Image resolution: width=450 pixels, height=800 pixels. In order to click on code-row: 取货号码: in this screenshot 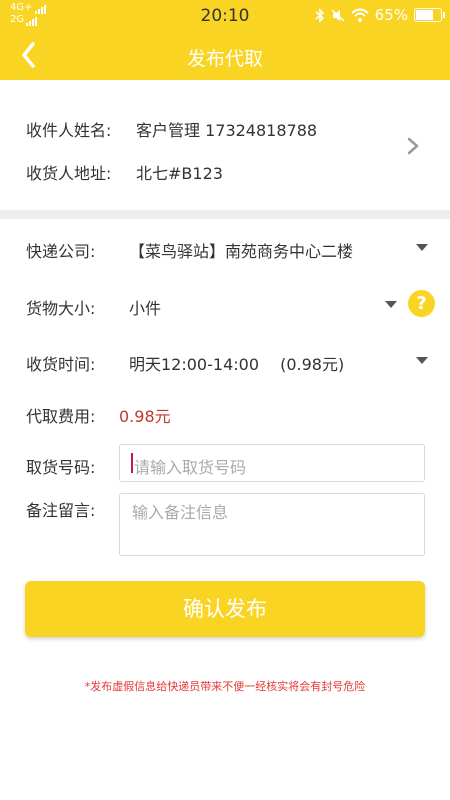, I will do `click(77, 466)`.